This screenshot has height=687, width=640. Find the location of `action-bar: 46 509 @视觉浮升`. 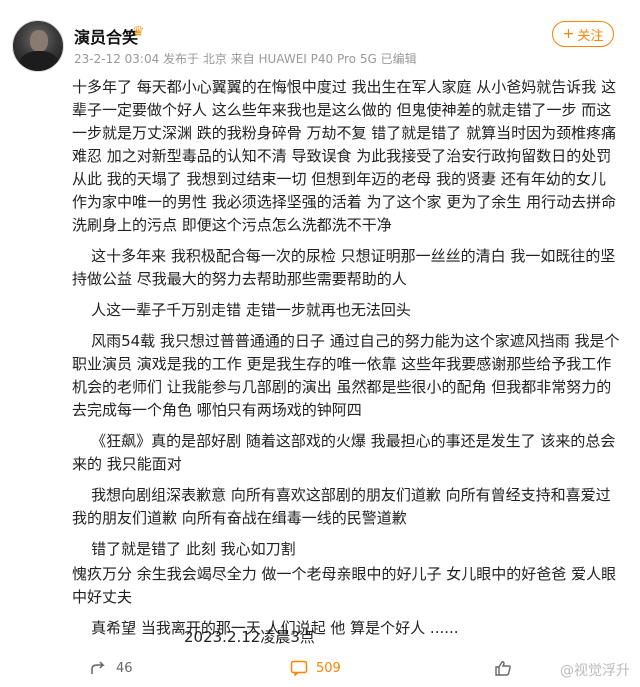

action-bar: 46 509 @视觉浮升 is located at coordinates (320, 669).